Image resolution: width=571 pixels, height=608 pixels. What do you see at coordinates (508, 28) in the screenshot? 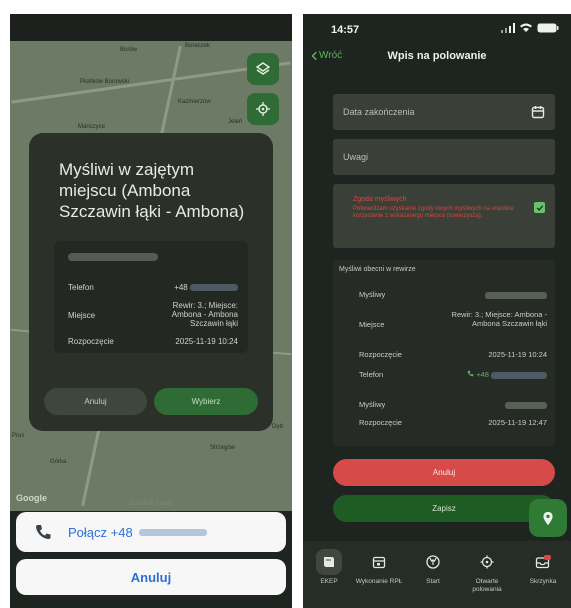
I see `signal-icon` at bounding box center [508, 28].